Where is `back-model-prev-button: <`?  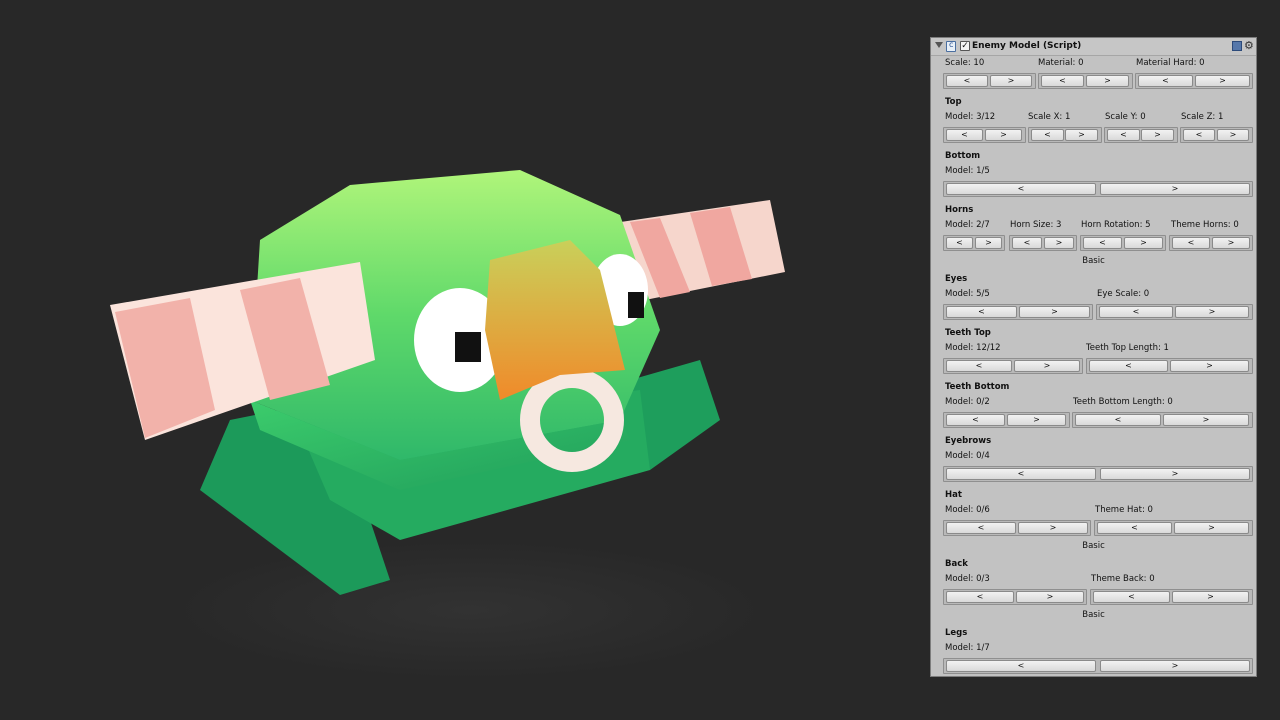
back-model-prev-button: < is located at coordinates (980, 597).